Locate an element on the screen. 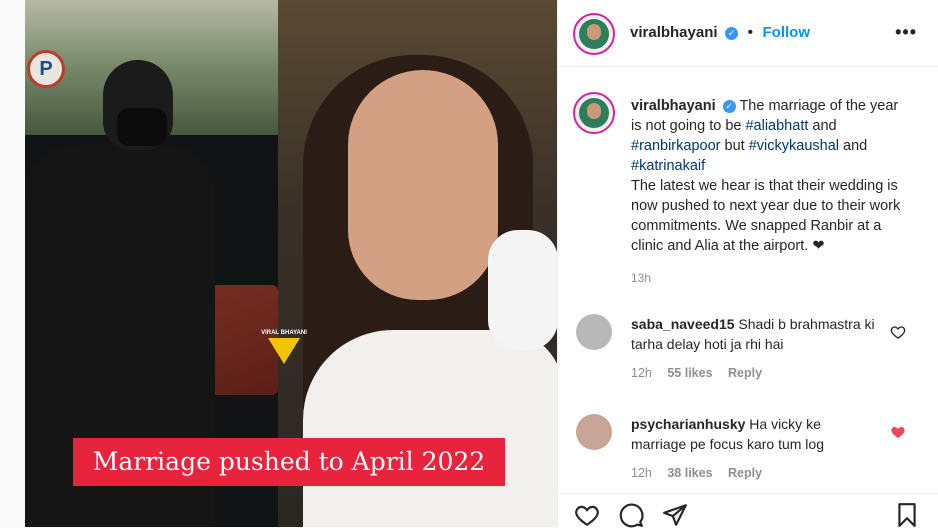  comment-username: saba_naveed15 is located at coordinates (683, 324).